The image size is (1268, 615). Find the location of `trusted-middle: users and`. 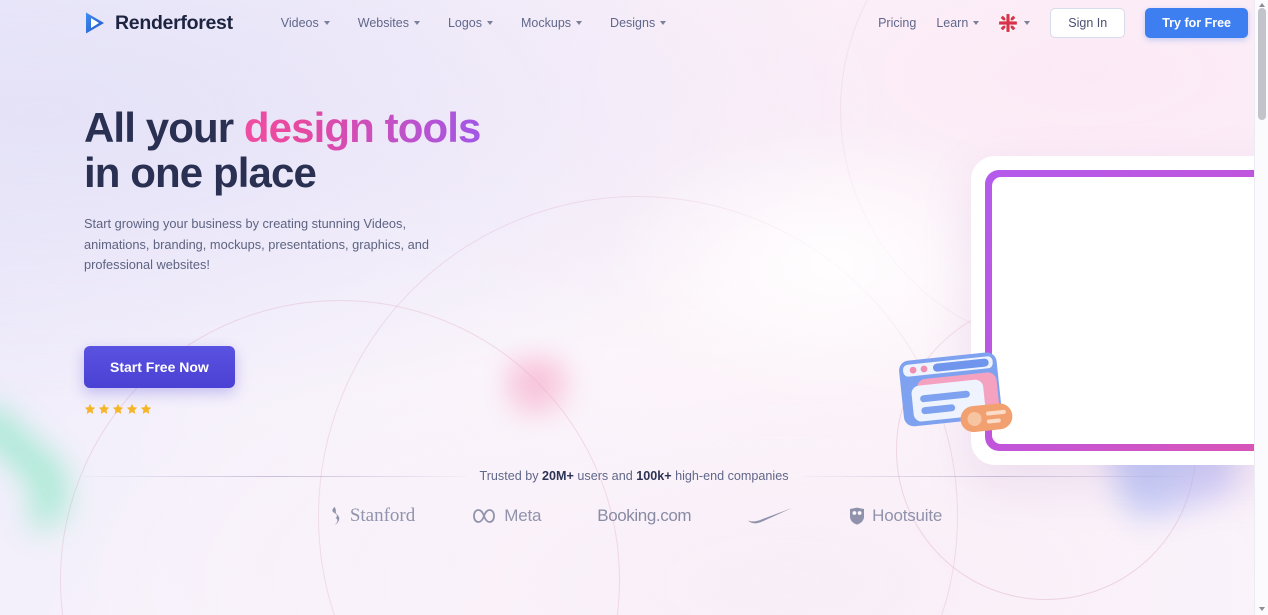

trusted-middle: users and is located at coordinates (605, 476).